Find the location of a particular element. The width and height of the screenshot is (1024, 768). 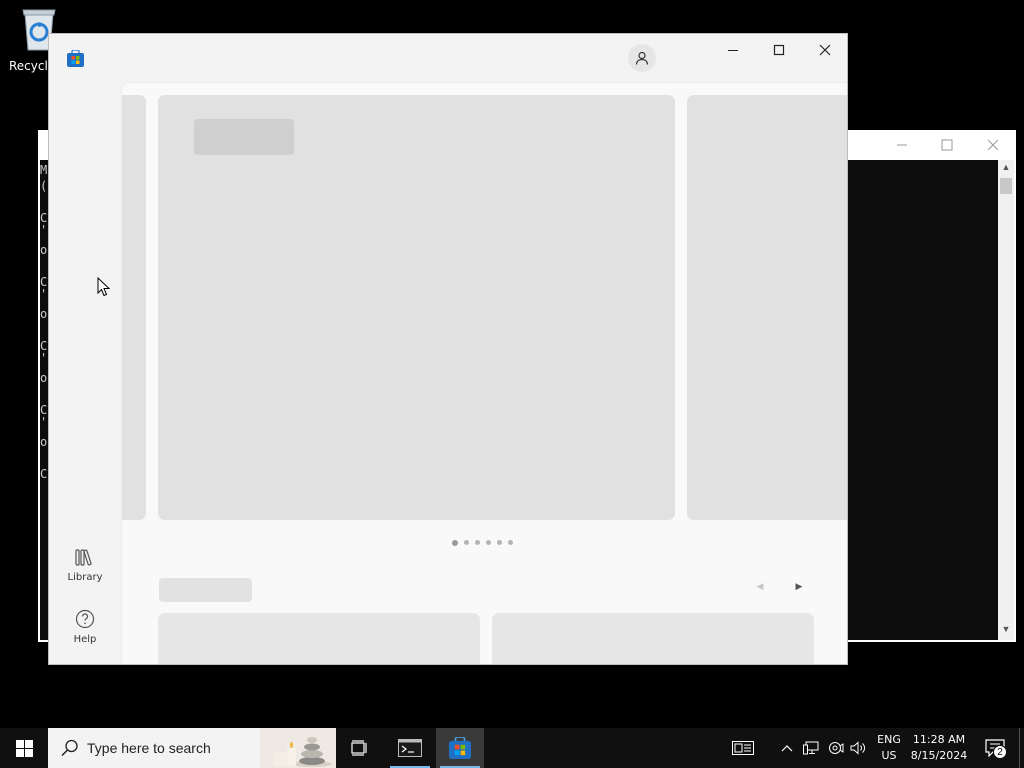

network-icon is located at coordinates (811, 748).